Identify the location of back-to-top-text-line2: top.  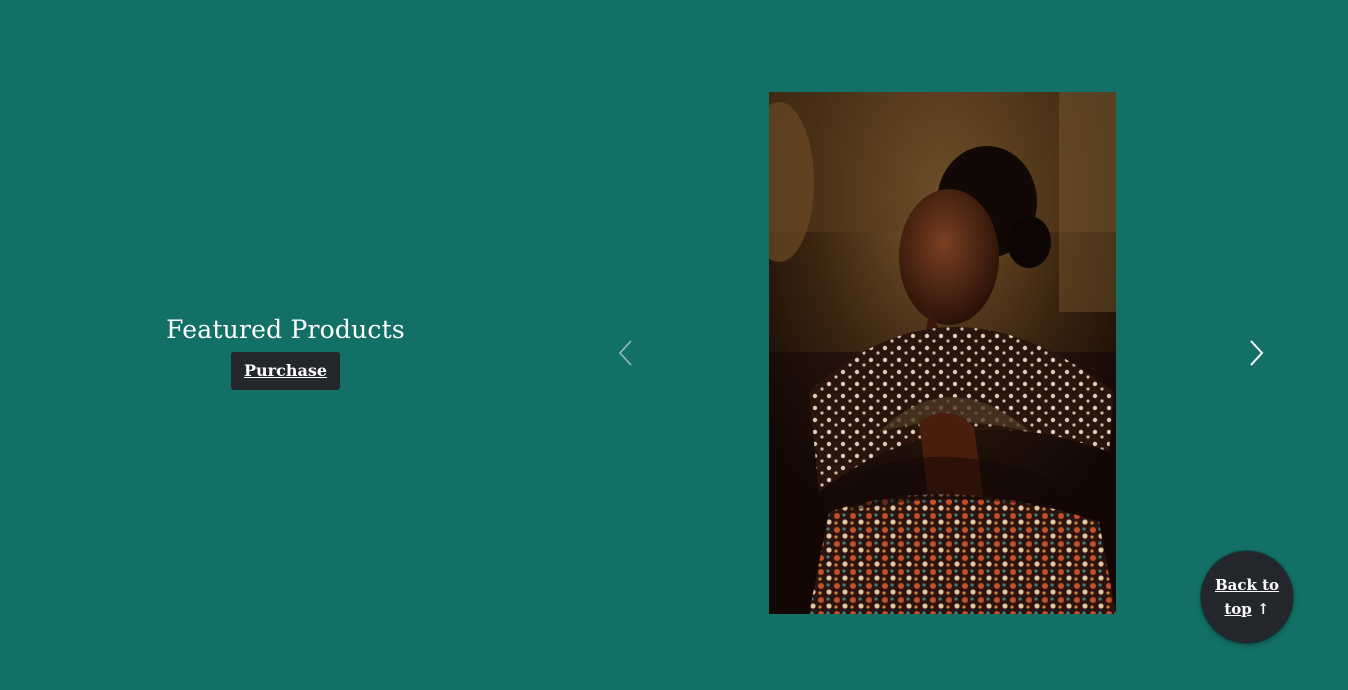
(1238, 609).